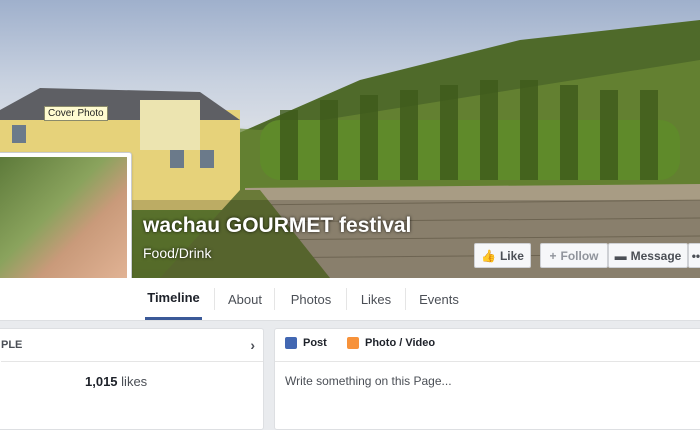 This screenshot has height=430, width=700. What do you see at coordinates (439, 299) in the screenshot?
I see `tab-events: Events` at bounding box center [439, 299].